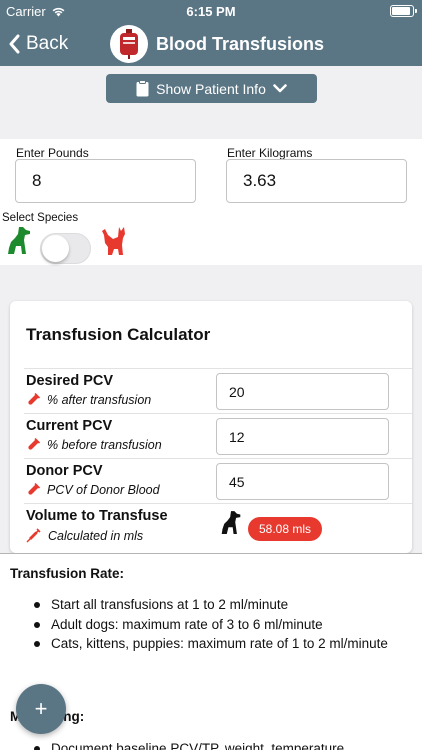  I want to click on add-fab-button: +, so click(41, 709).